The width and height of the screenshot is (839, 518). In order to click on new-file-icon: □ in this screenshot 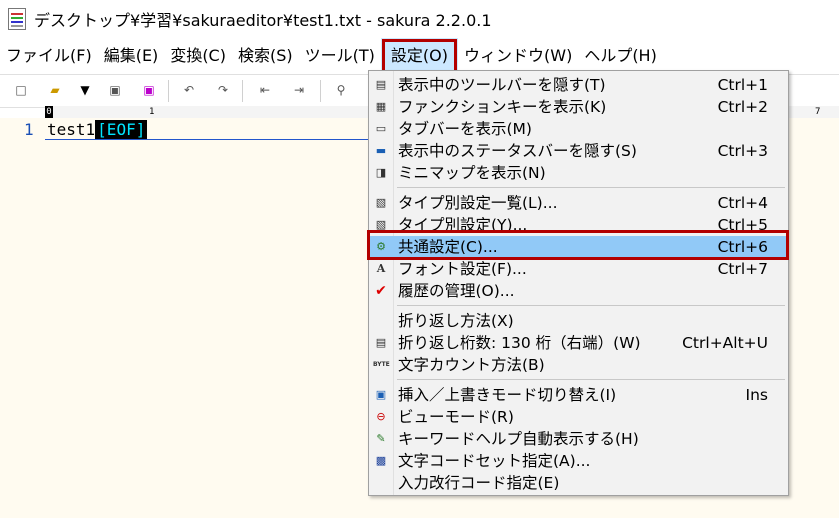, I will do `click(21, 90)`.